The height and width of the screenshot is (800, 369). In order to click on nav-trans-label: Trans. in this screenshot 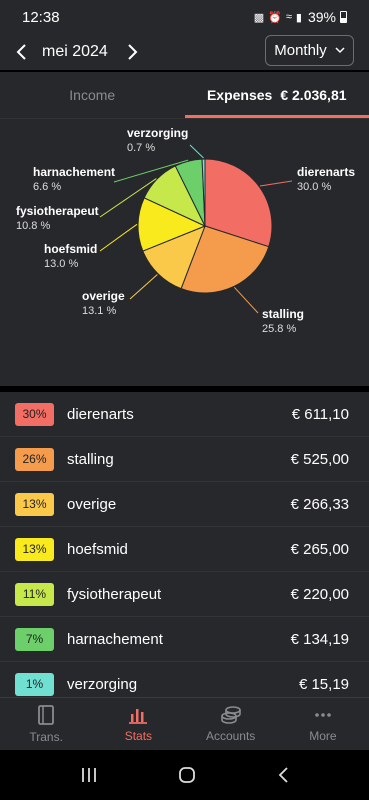, I will do `click(46, 737)`.